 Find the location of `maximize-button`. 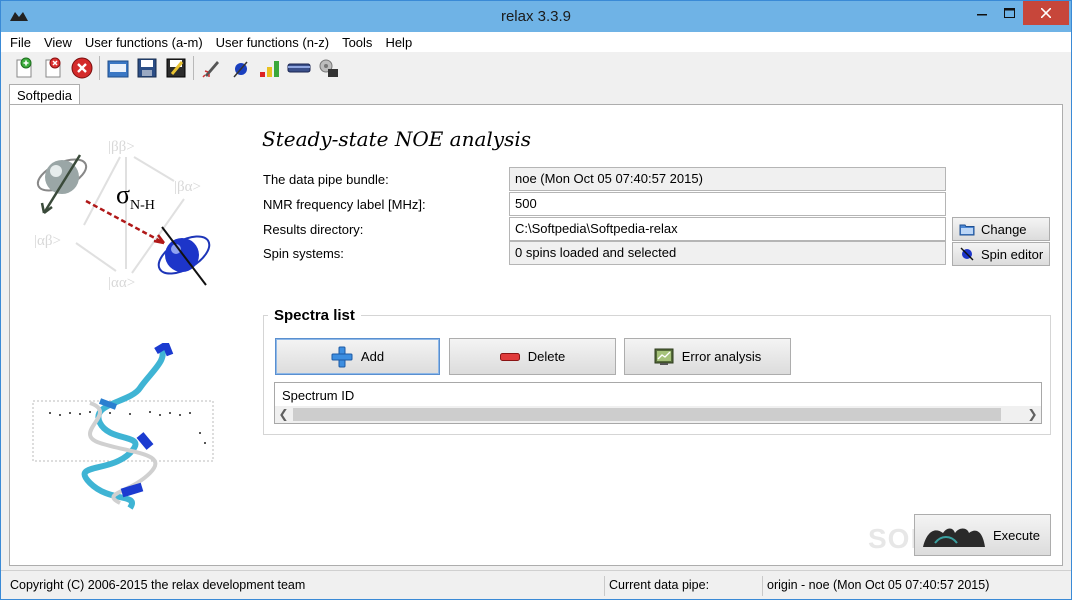

maximize-button is located at coordinates (1009, 13).